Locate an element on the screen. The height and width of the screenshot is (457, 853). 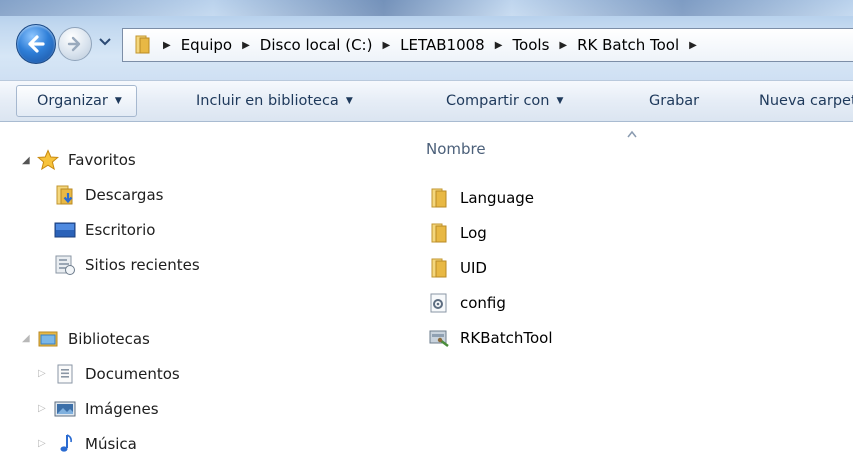
new-folder-label: Nueva carpeta is located at coordinates (806, 101).